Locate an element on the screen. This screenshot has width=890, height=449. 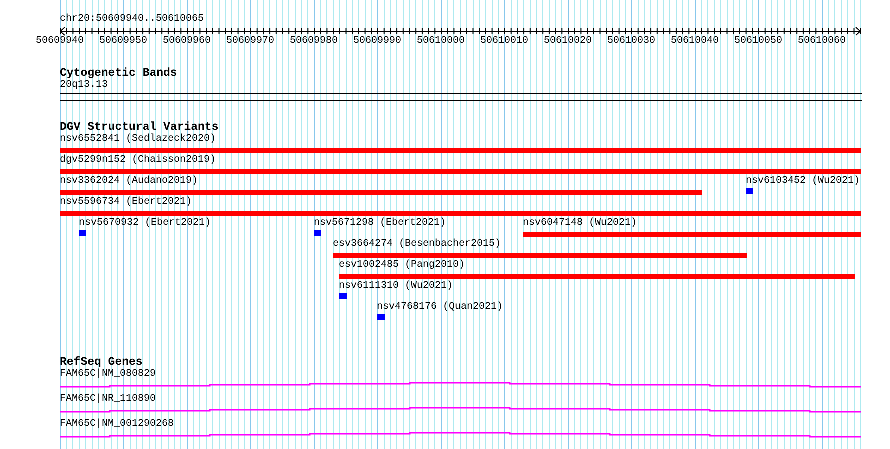
band-label: 20q13.13 is located at coordinates (84, 86).